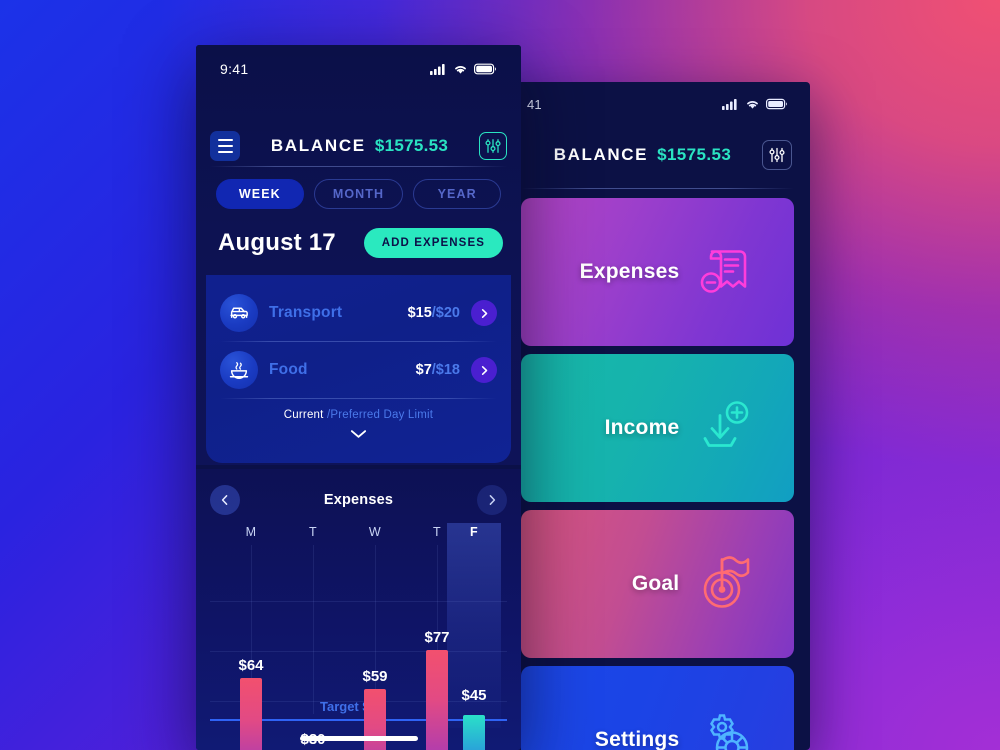 The width and height of the screenshot is (1000, 750). Describe the element at coordinates (637, 739) in the screenshot. I see `menu-card-label: Settings` at that location.